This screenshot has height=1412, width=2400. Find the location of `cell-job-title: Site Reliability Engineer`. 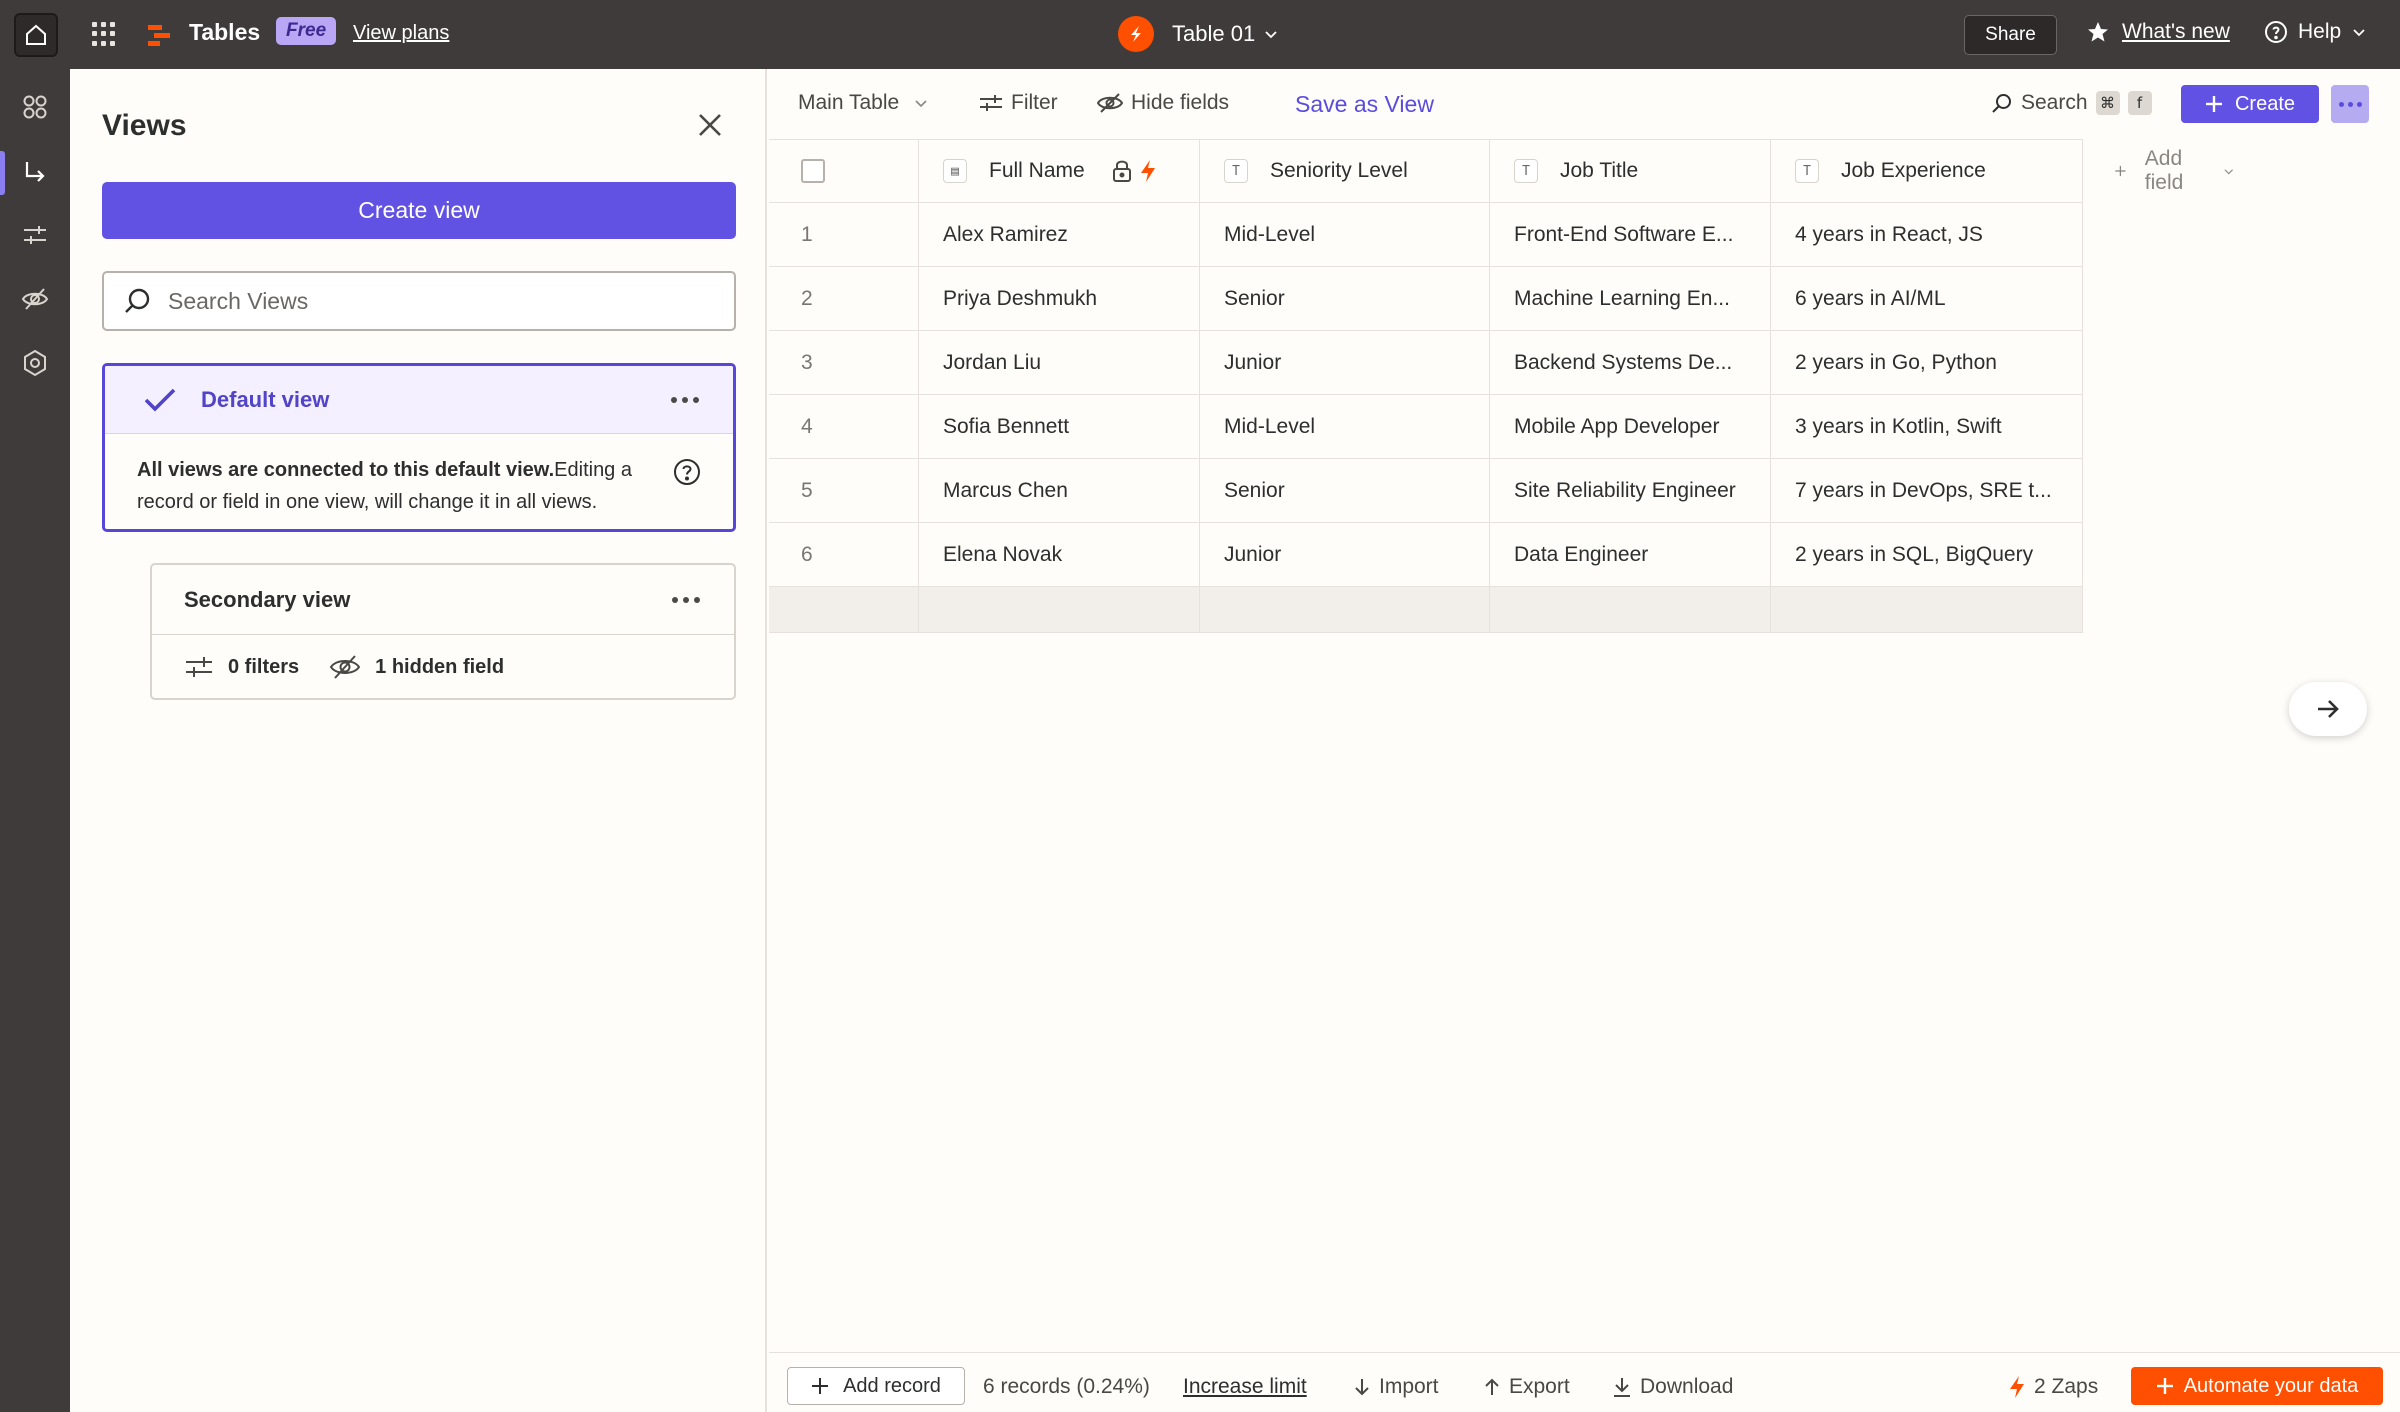

cell-job-title: Site Reliability Engineer is located at coordinates (1630, 491).